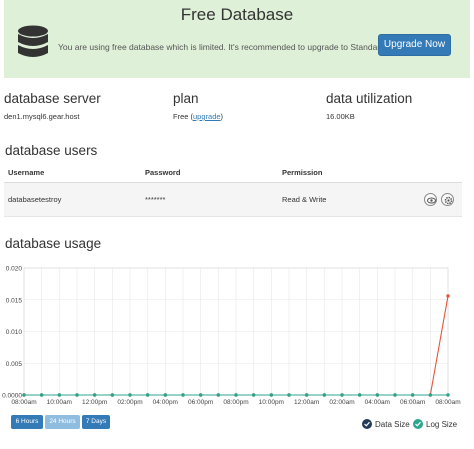 This screenshot has width=474, height=449. Describe the element at coordinates (26, 172) in the screenshot. I see `column-username: Username` at that location.